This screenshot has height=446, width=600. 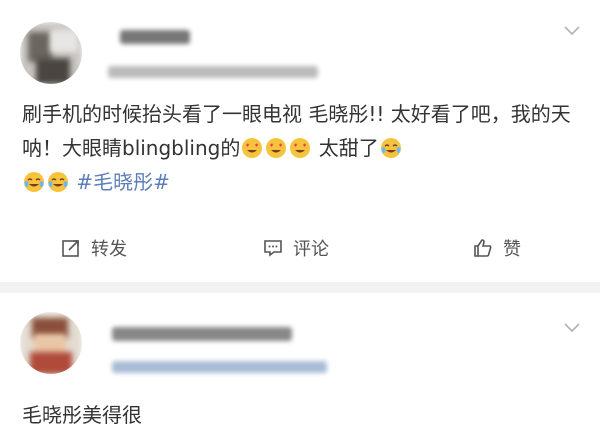 I want to click on post-body-text-2: 太甜了, so click(x=348, y=148).